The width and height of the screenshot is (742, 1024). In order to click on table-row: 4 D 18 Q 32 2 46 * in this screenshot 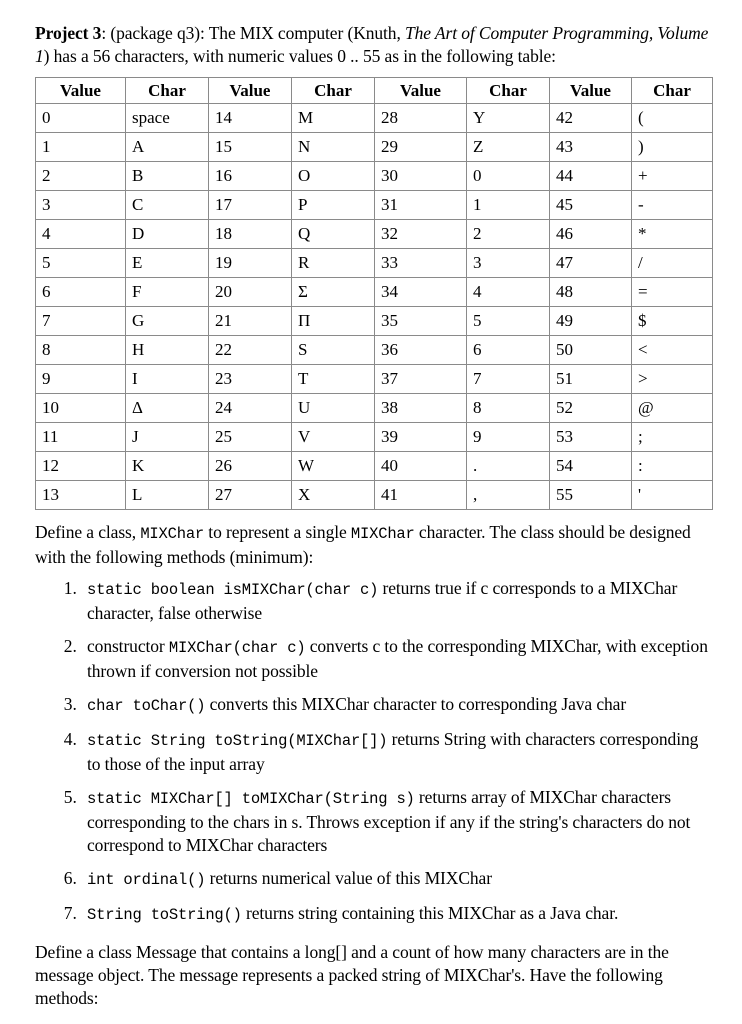, I will do `click(374, 234)`.